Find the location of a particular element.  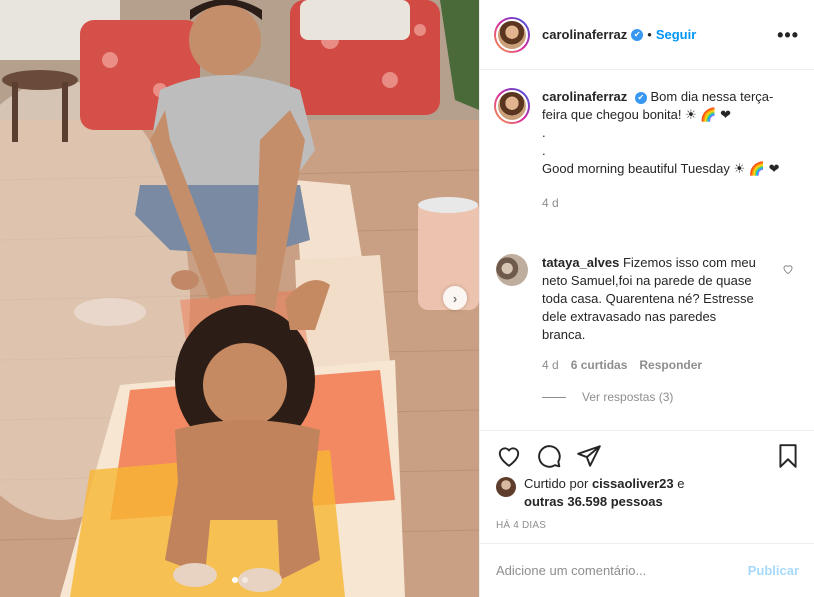

share-send-icon is located at coordinates (589, 456).